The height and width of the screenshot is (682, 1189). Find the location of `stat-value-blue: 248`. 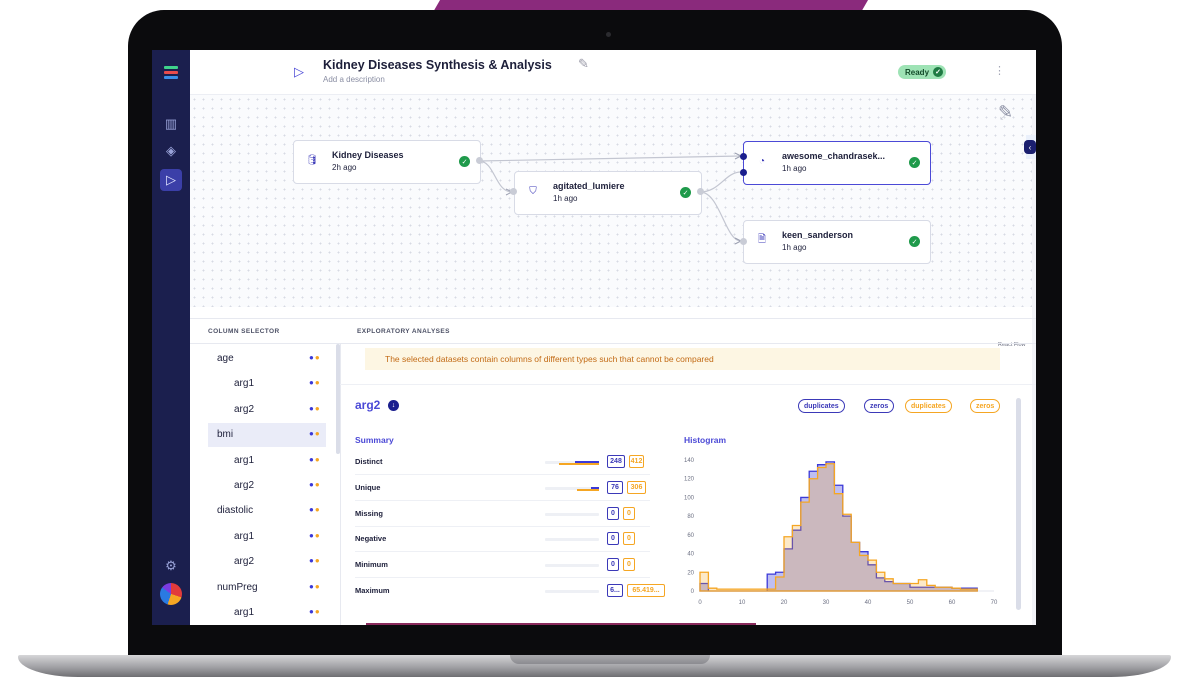

stat-value-blue: 248 is located at coordinates (616, 461).